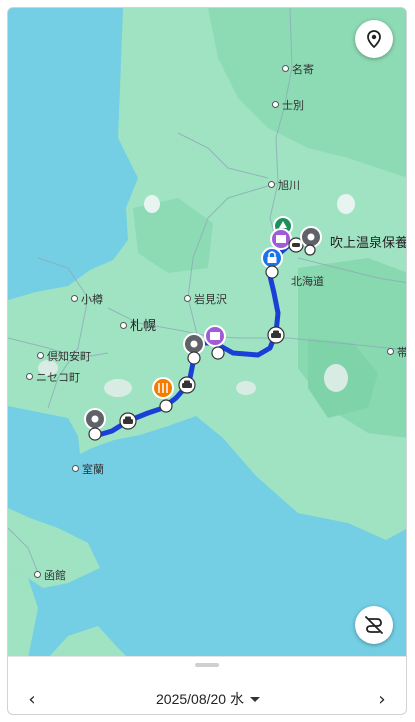 This screenshot has height=722, width=415. Describe the element at coordinates (163, 395) in the screenshot. I see `restaurant-marker` at that location.